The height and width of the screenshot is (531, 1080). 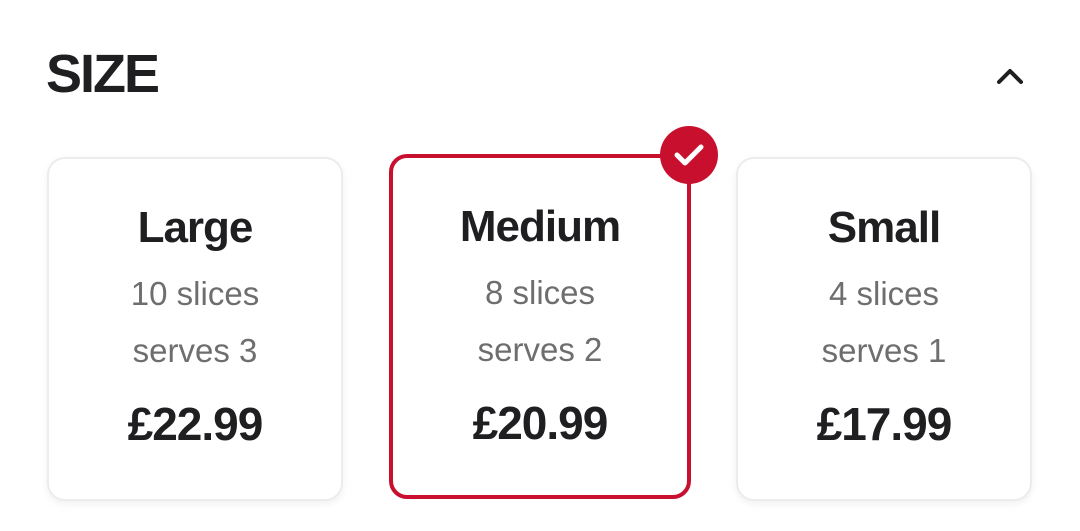 I want to click on size-price: £22.99, so click(x=195, y=424).